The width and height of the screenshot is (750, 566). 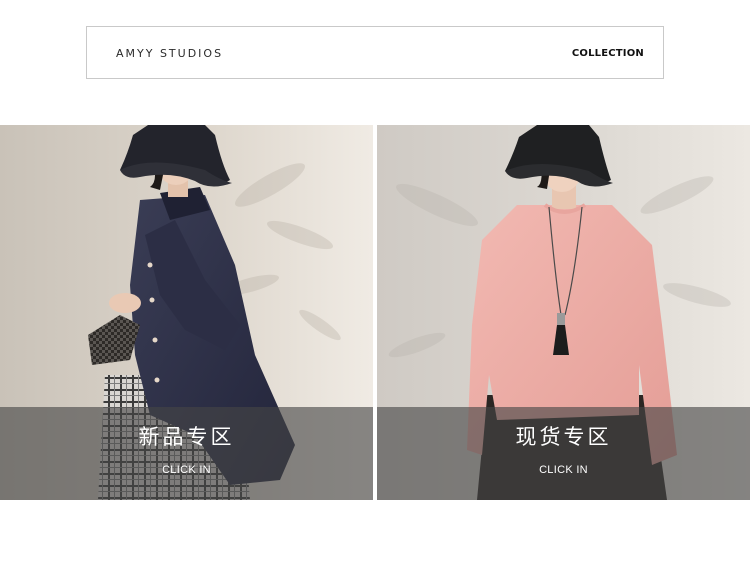 I want to click on caption-band: 新品专区 CLICK IN, so click(x=186, y=453).